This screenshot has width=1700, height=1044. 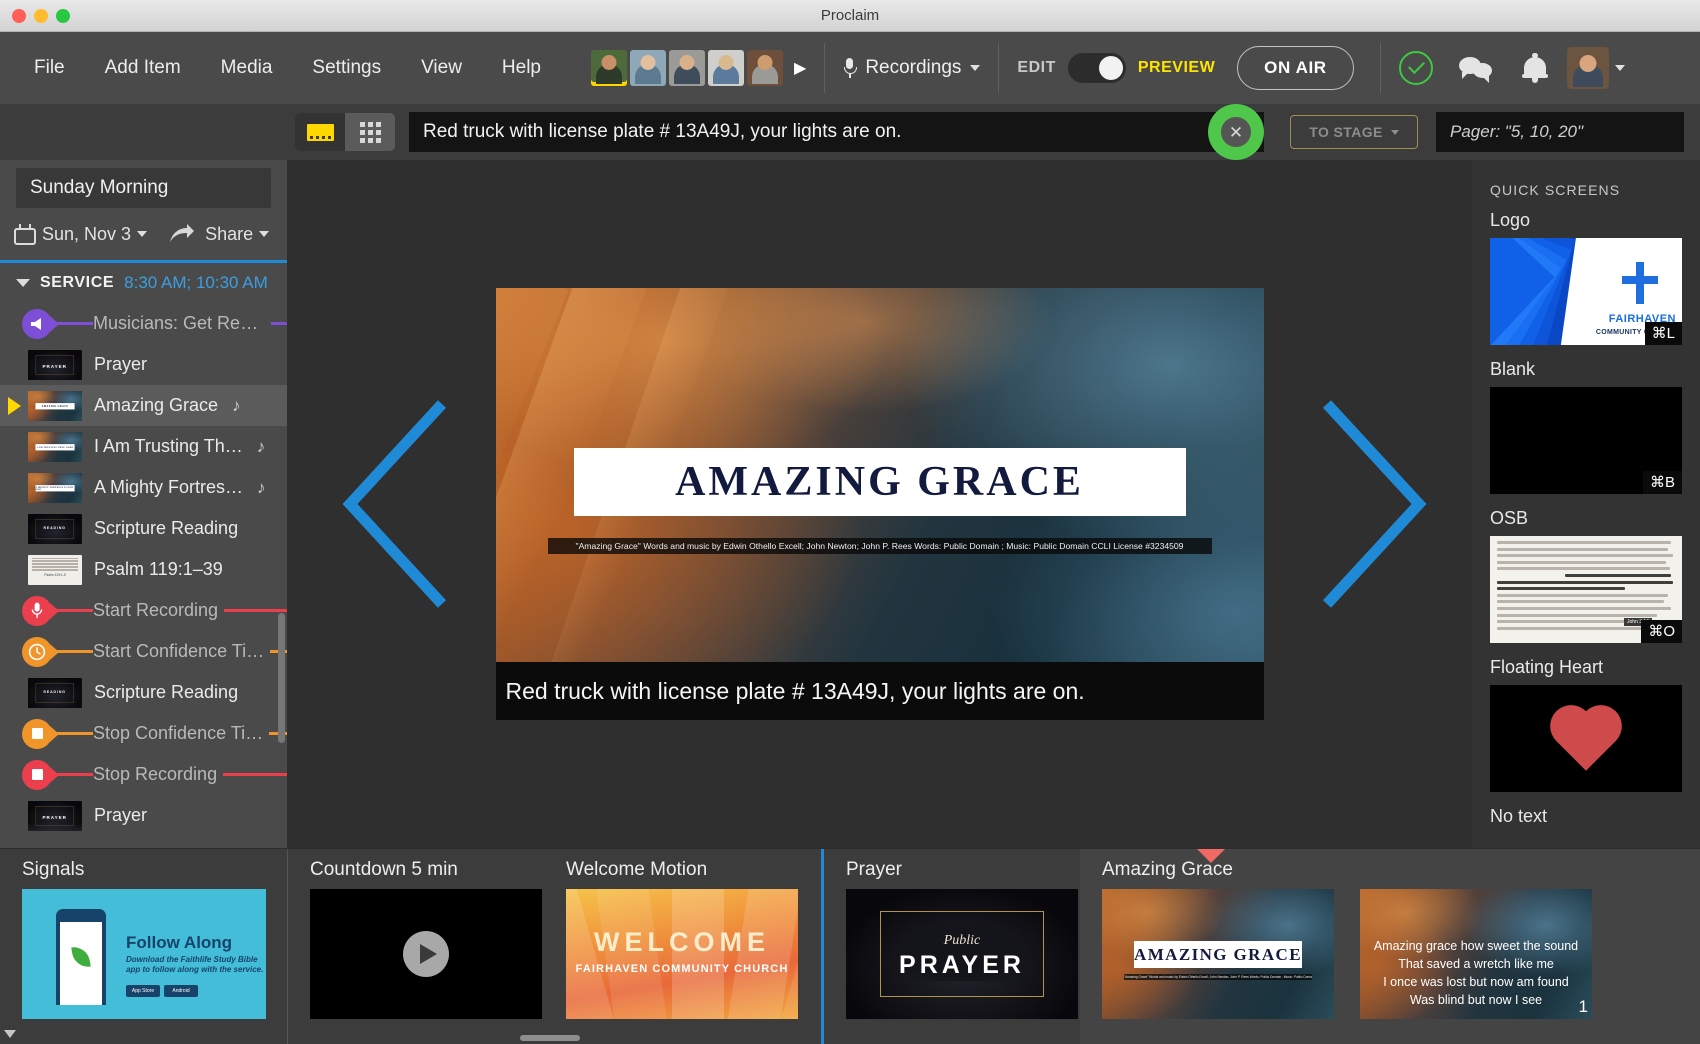 I want to click on item-thumbnail: PRAYER, so click(x=55, y=815).